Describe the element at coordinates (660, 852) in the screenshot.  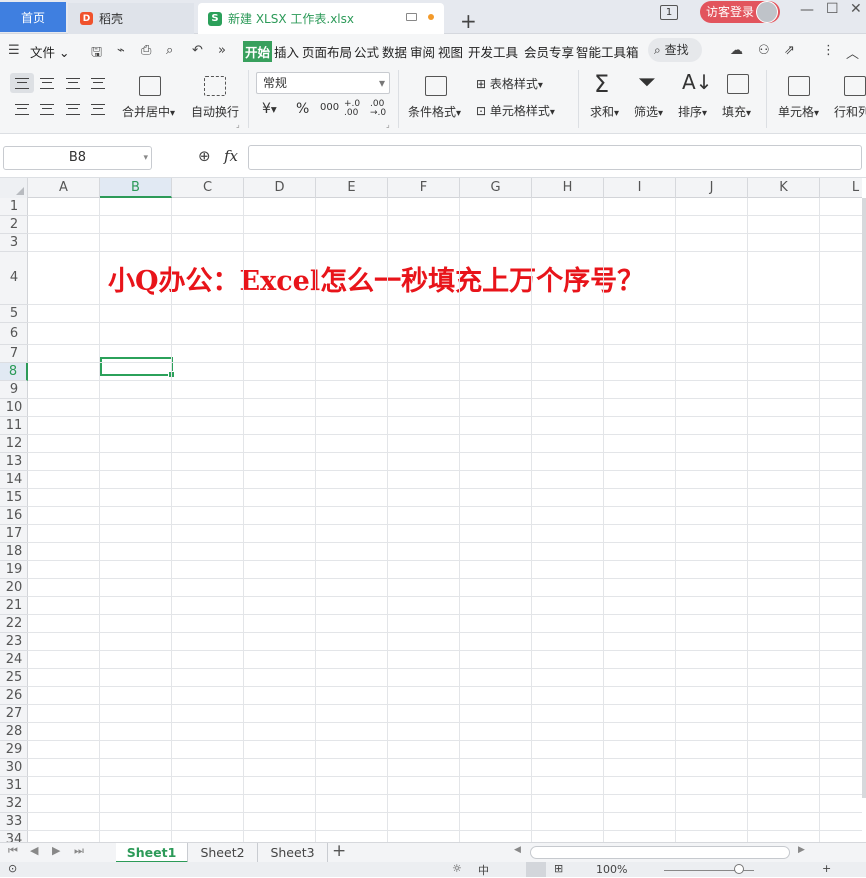
I see `horizontal-scrollbar` at that location.